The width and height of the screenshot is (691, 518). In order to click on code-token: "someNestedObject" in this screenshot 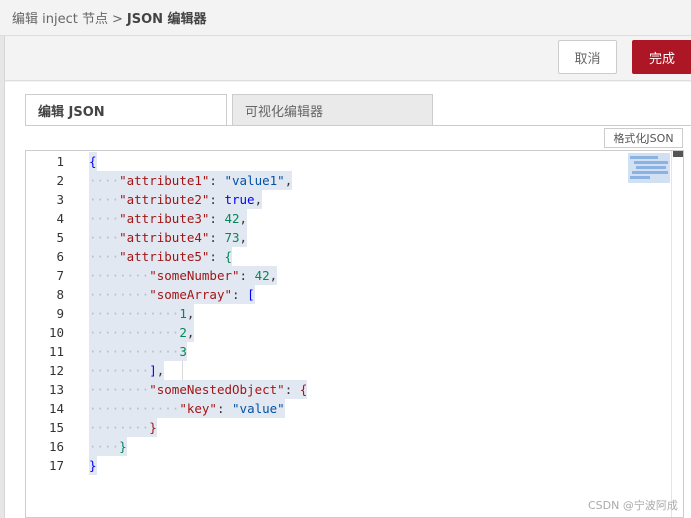, I will do `click(216, 389)`.